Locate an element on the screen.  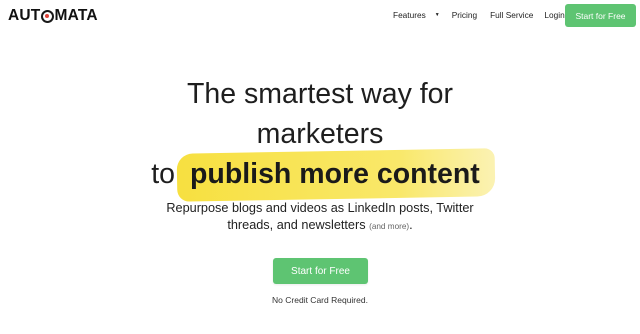
headline-line-3: to publish more content is located at coordinates (320, 174).